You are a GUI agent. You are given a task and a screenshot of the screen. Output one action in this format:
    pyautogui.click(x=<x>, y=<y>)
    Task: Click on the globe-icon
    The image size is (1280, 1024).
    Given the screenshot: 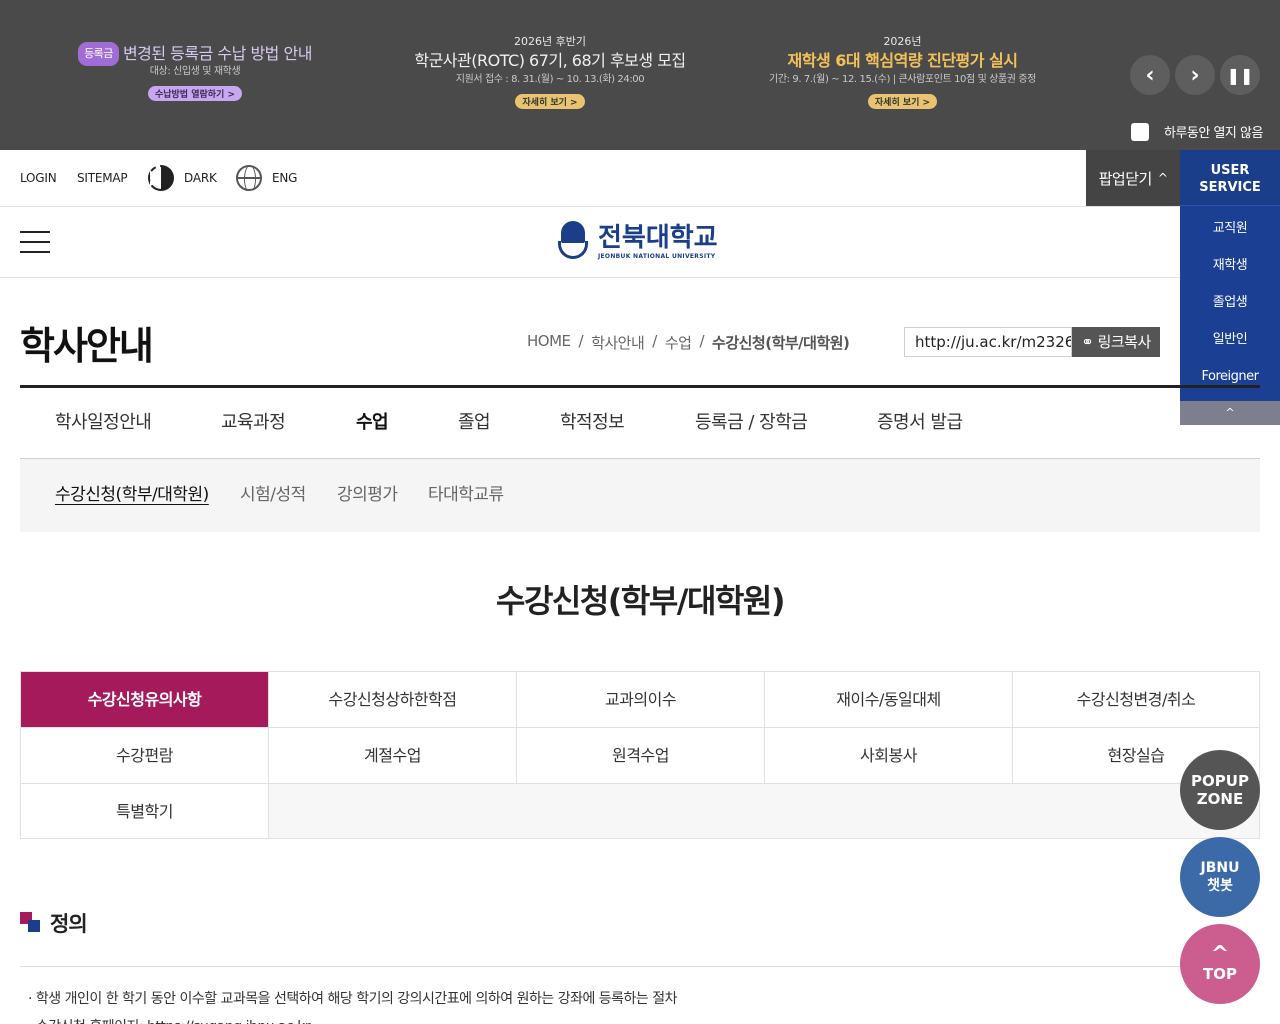 What is the action you would take?
    pyautogui.click(x=249, y=178)
    